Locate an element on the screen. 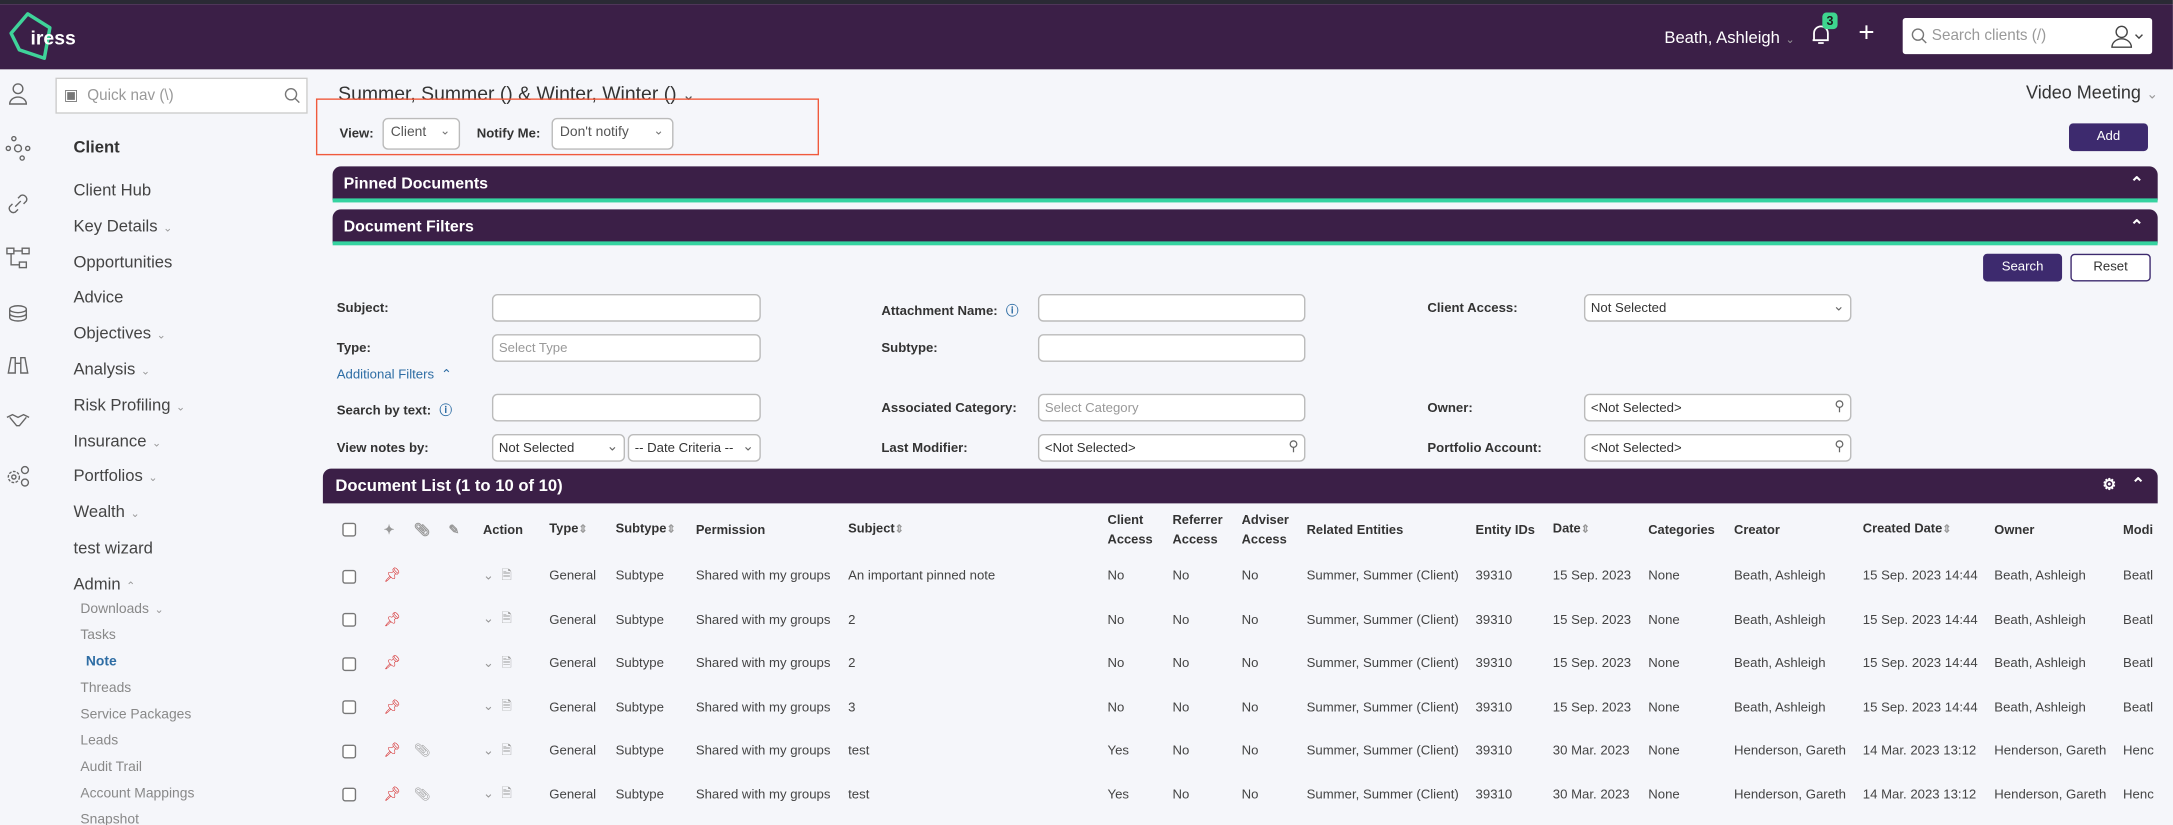 The width and height of the screenshot is (2173, 825). sidebar-subitem-audit-trail: Audit Trail is located at coordinates (111, 767).